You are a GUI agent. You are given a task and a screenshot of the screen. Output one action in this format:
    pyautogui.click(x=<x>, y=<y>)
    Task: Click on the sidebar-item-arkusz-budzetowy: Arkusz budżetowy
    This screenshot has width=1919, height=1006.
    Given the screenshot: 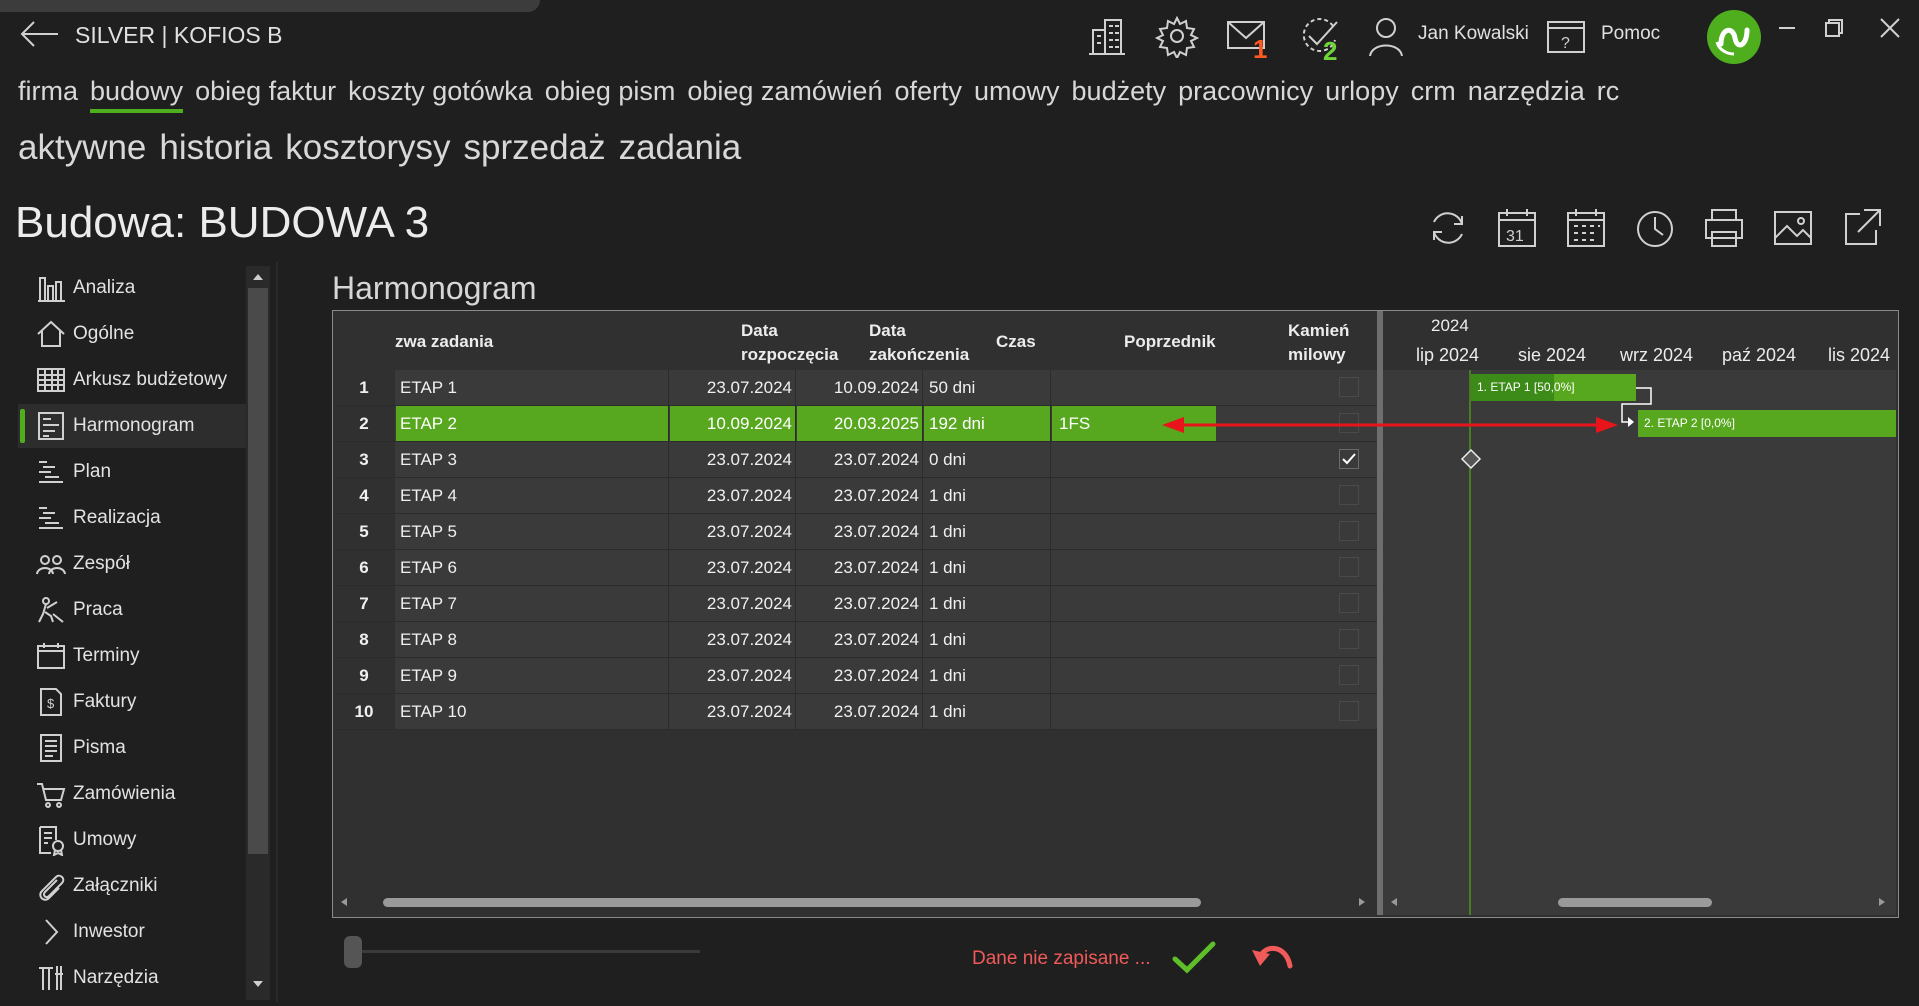 What is the action you would take?
    pyautogui.click(x=132, y=380)
    